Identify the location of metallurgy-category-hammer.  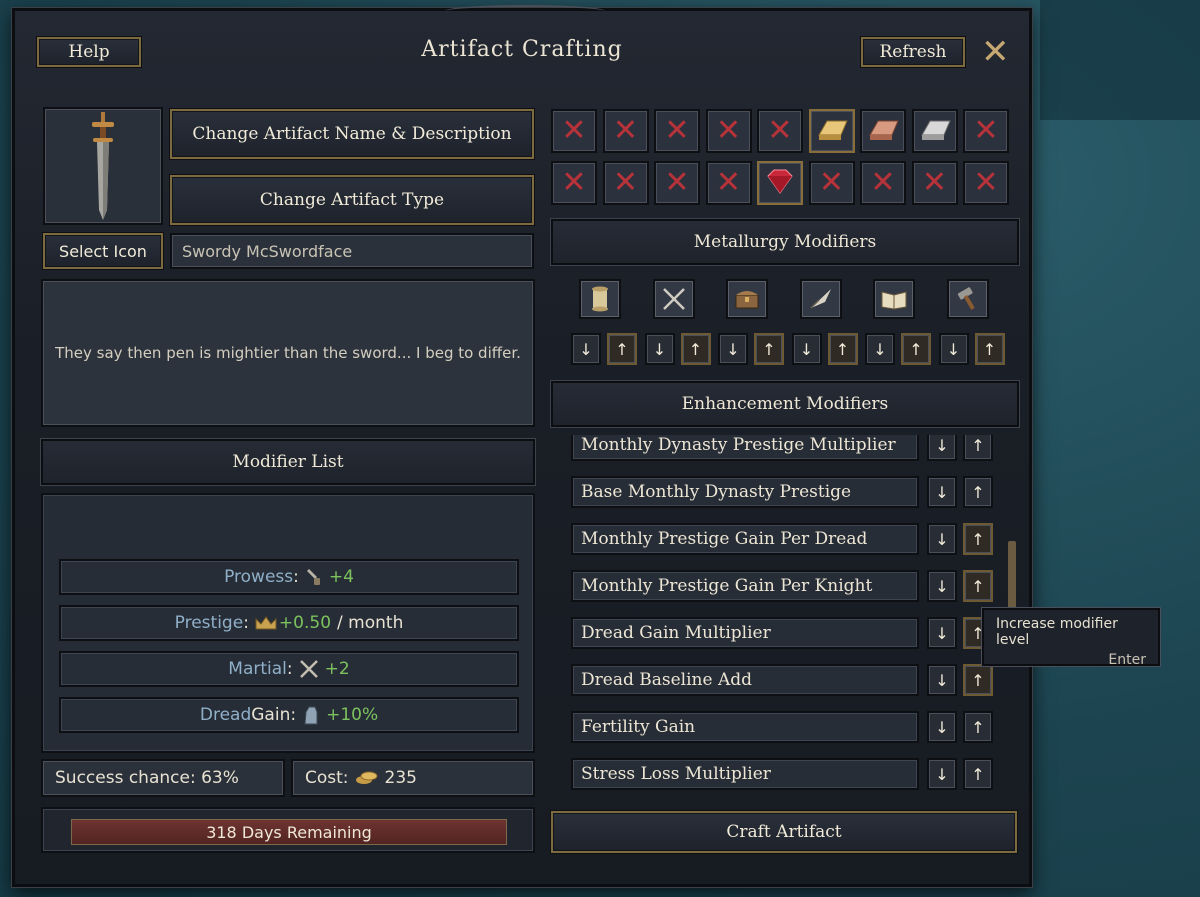
(967, 299).